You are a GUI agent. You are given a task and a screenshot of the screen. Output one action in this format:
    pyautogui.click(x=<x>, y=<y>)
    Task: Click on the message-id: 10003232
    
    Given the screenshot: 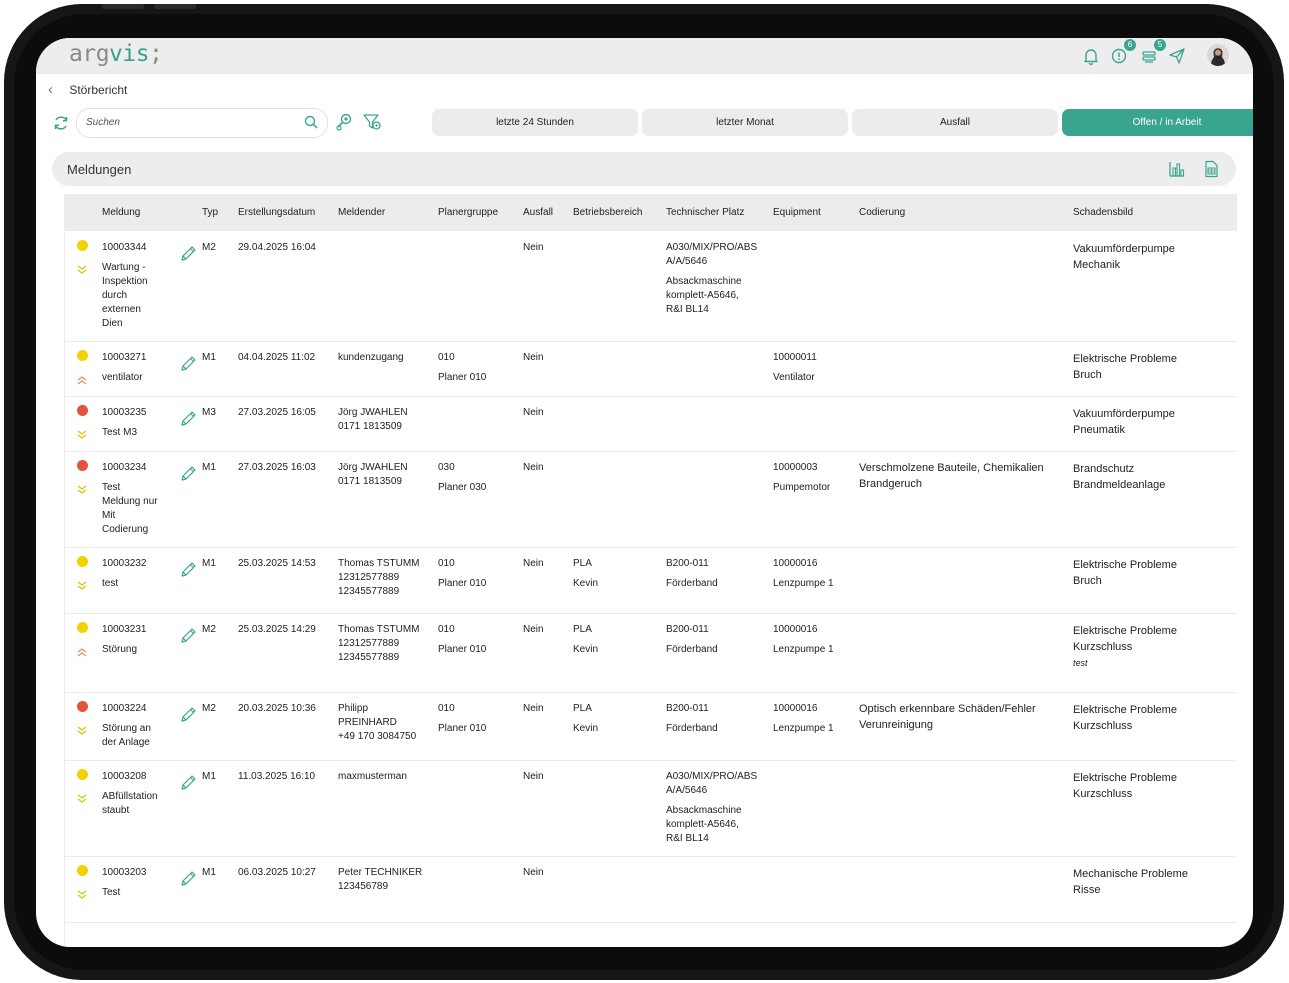 What is the action you would take?
    pyautogui.click(x=124, y=563)
    